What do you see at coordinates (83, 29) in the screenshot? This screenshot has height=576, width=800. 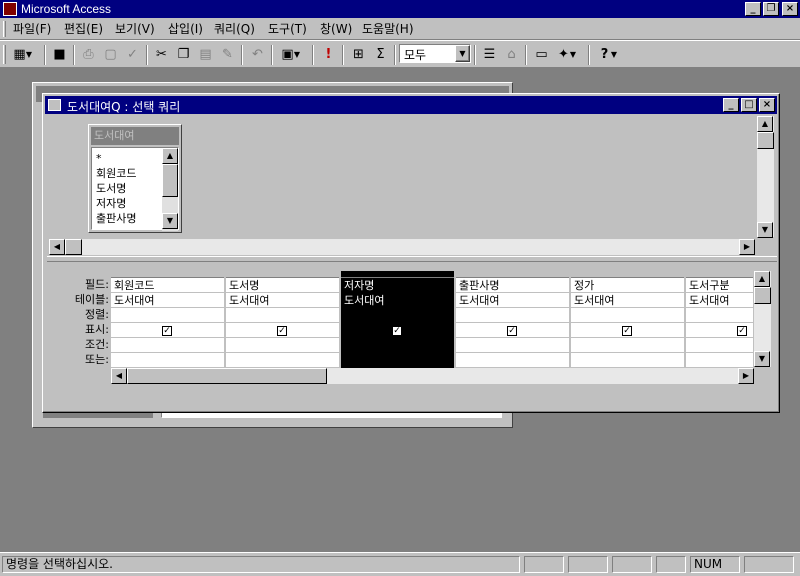 I see `menu-edit: 편집(E)` at bounding box center [83, 29].